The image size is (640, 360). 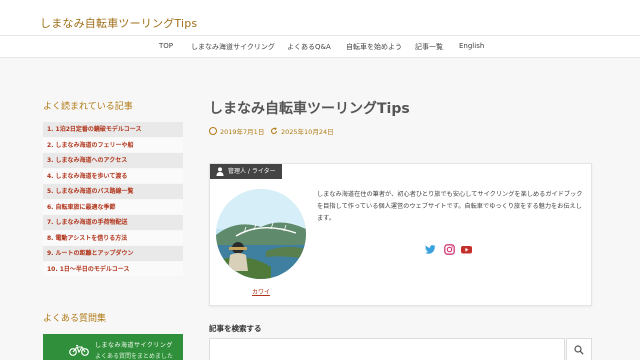 I want to click on nav-item-english: English, so click(x=471, y=46).